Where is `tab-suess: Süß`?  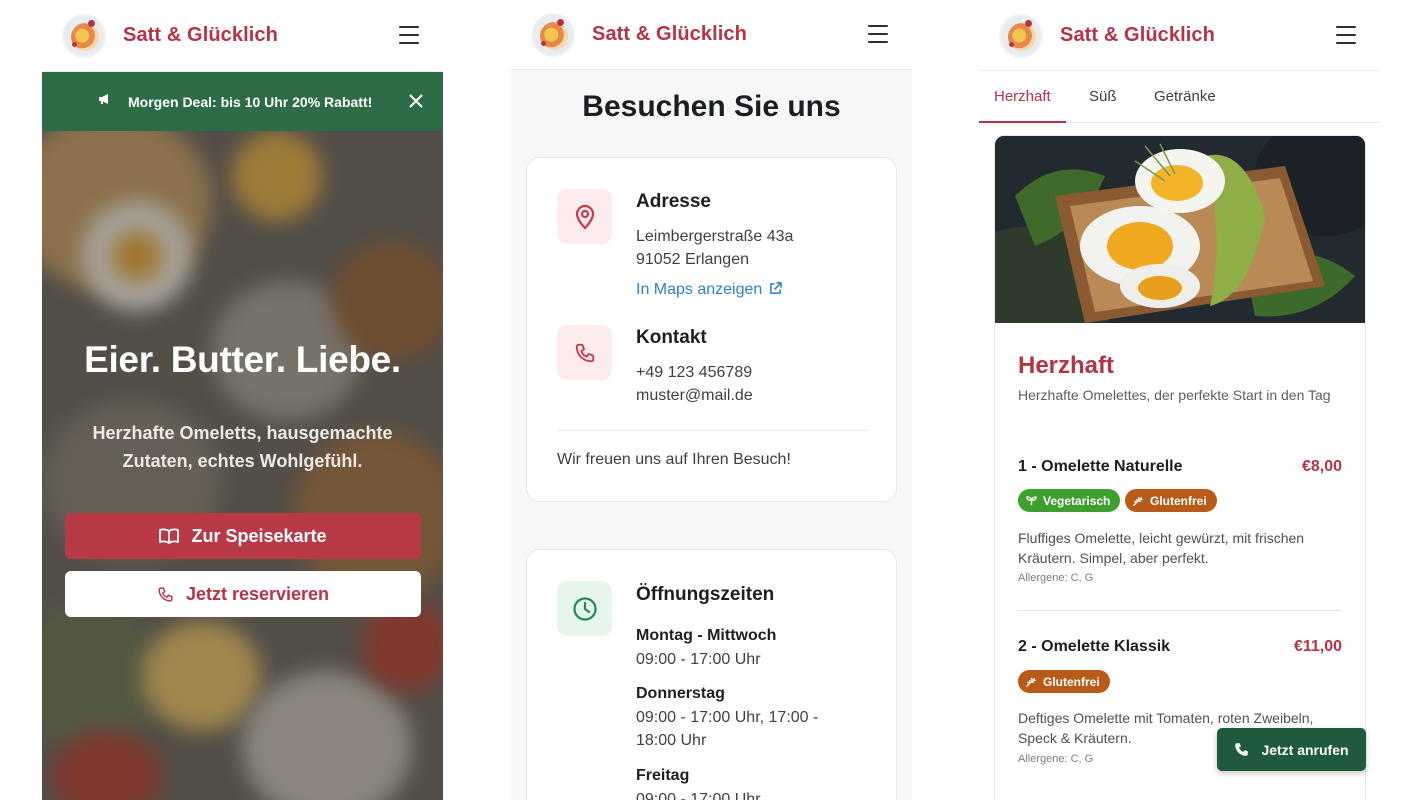
tab-suess: Süß is located at coordinates (1103, 96).